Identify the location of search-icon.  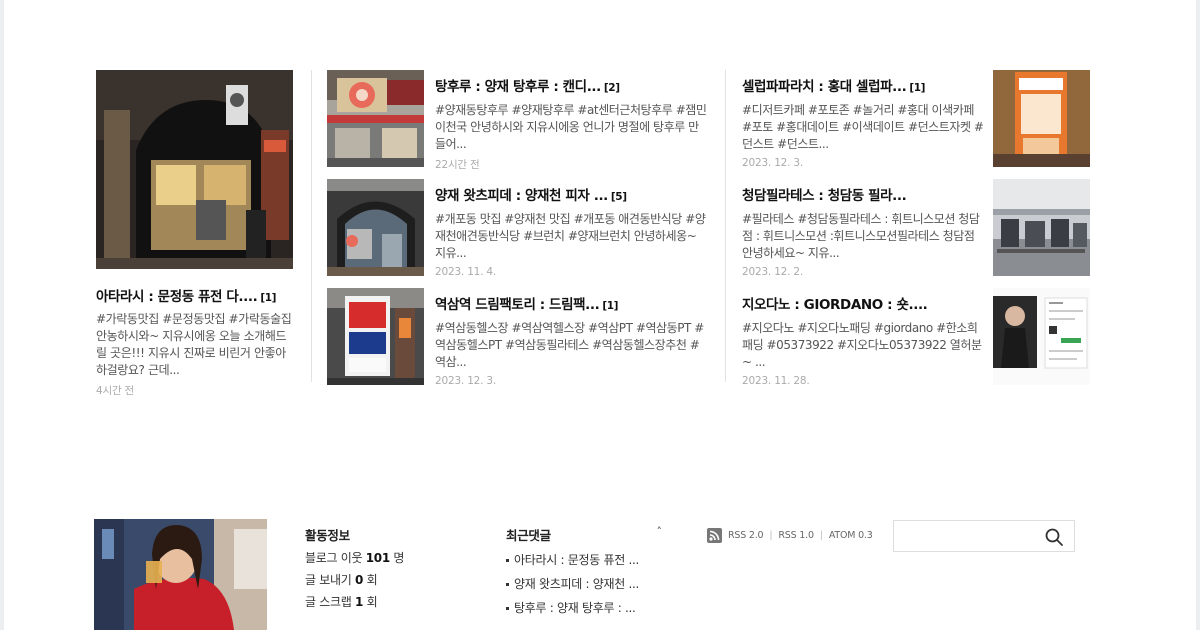
(1054, 537).